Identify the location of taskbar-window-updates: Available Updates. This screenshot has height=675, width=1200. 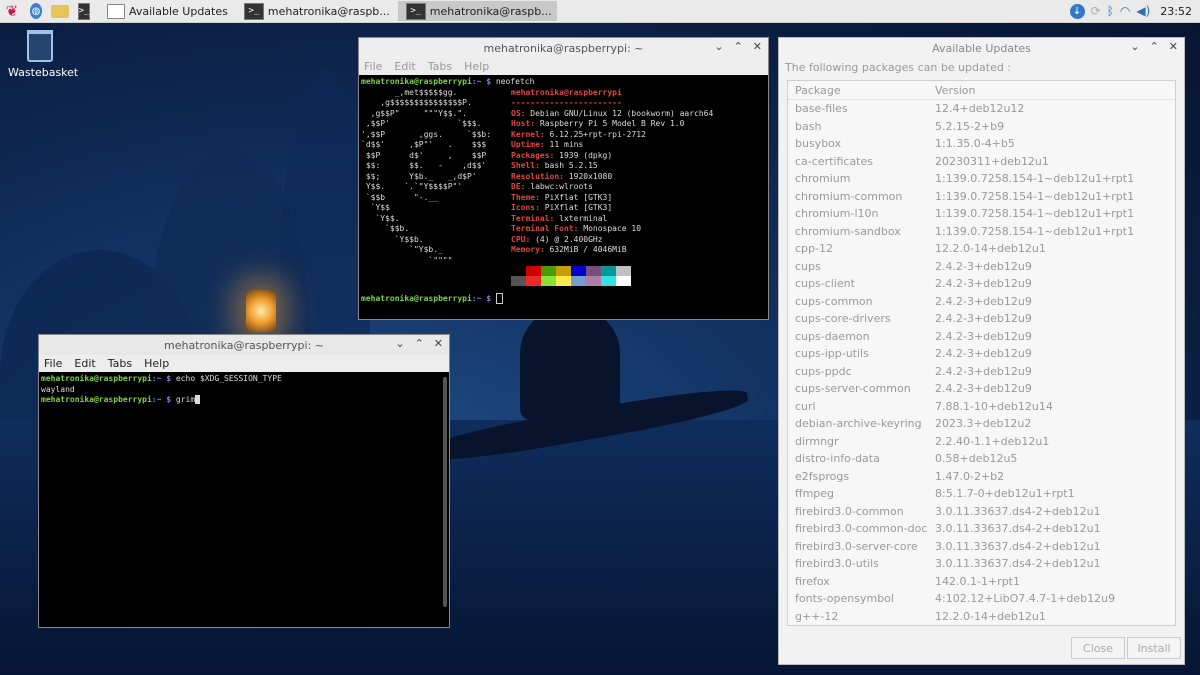
(166, 11).